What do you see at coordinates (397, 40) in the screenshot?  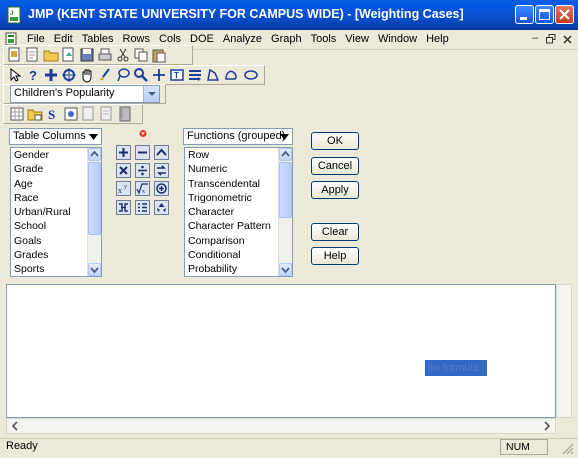 I see `menu-window: Window` at bounding box center [397, 40].